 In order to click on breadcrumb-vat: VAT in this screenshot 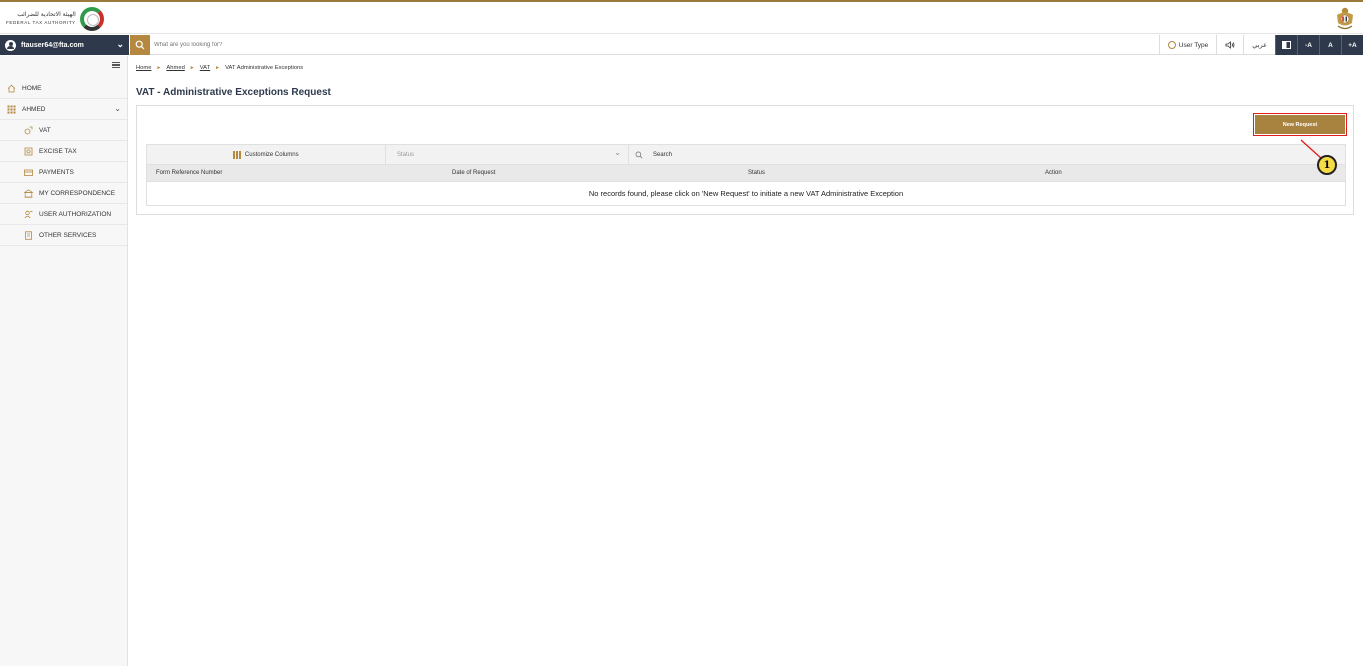, I will do `click(205, 68)`.